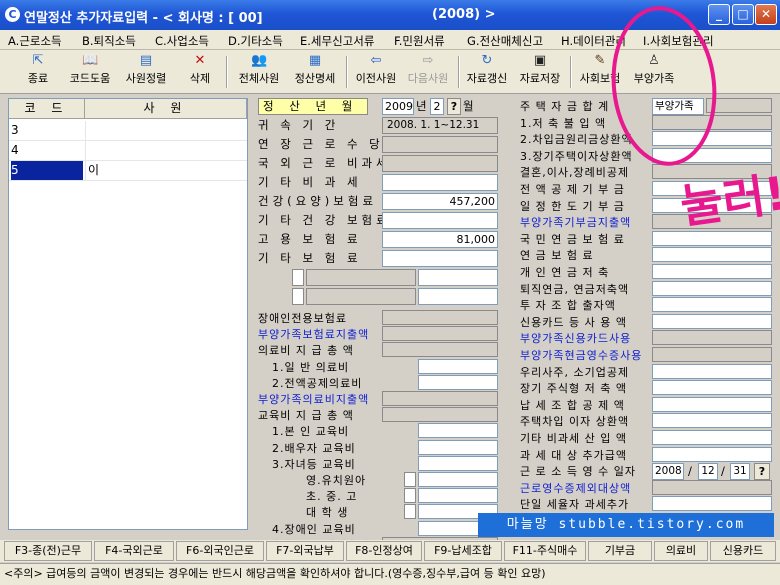  What do you see at coordinates (664, 86) in the screenshot?
I see `annotation-circle` at bounding box center [664, 86].